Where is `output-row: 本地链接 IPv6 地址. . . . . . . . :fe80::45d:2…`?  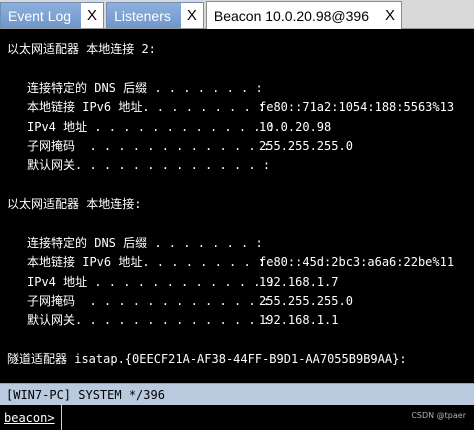
output-row: 本地链接 IPv6 地址. . . . . . . . :fe80::45d:2… is located at coordinates (240, 262).